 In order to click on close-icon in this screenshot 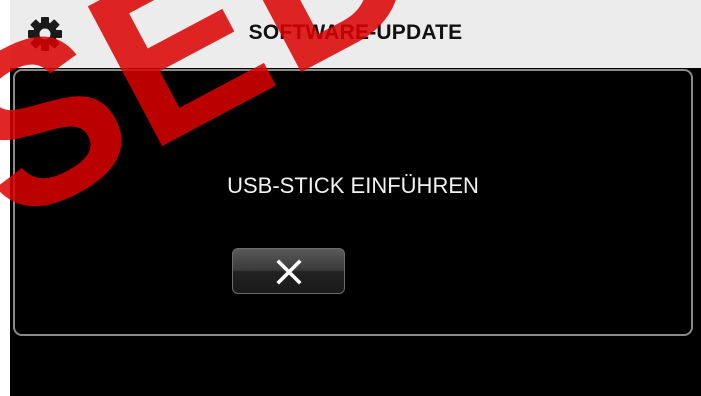, I will do `click(289, 272)`.